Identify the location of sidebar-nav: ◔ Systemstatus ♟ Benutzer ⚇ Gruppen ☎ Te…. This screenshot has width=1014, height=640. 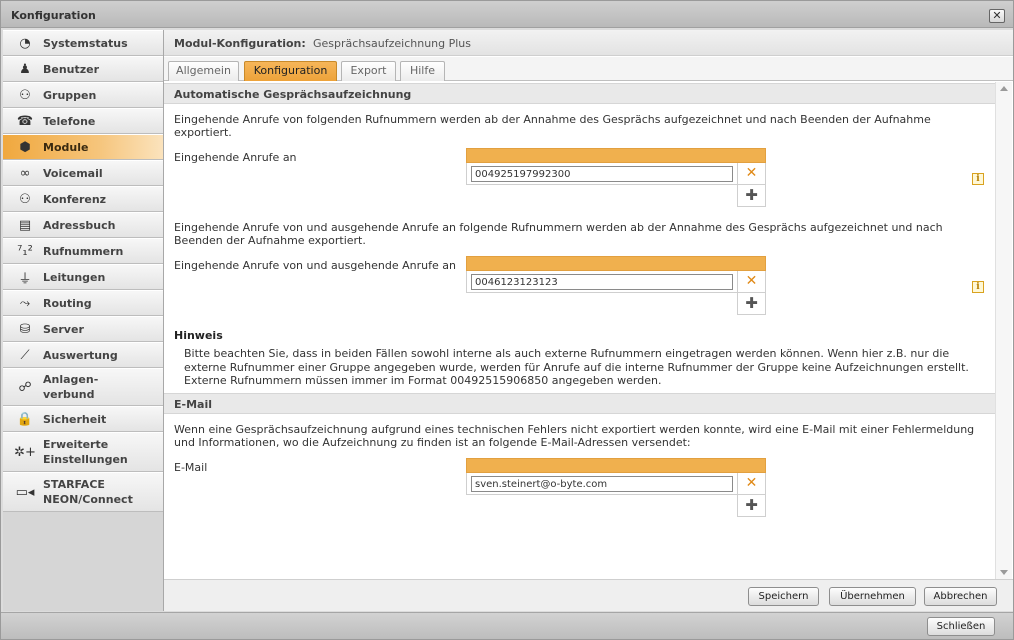
(83, 320).